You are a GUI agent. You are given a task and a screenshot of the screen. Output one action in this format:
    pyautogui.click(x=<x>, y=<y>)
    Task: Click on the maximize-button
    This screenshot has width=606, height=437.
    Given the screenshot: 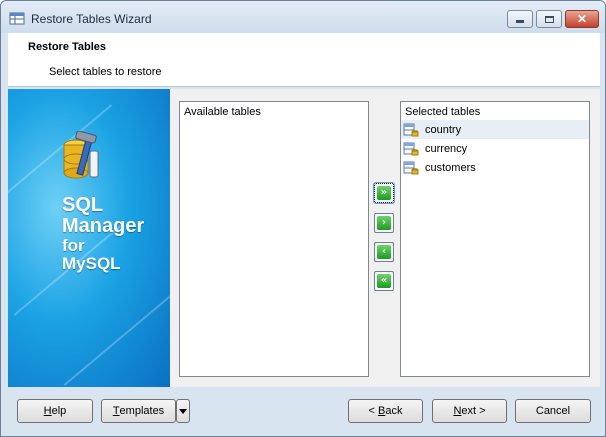 What is the action you would take?
    pyautogui.click(x=549, y=19)
    